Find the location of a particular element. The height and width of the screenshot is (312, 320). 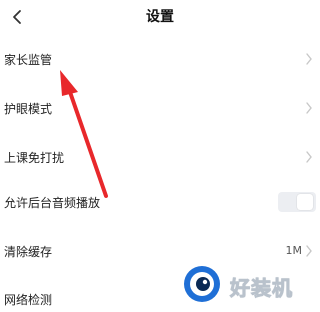

watermark: 好装机 is located at coordinates (250, 285).